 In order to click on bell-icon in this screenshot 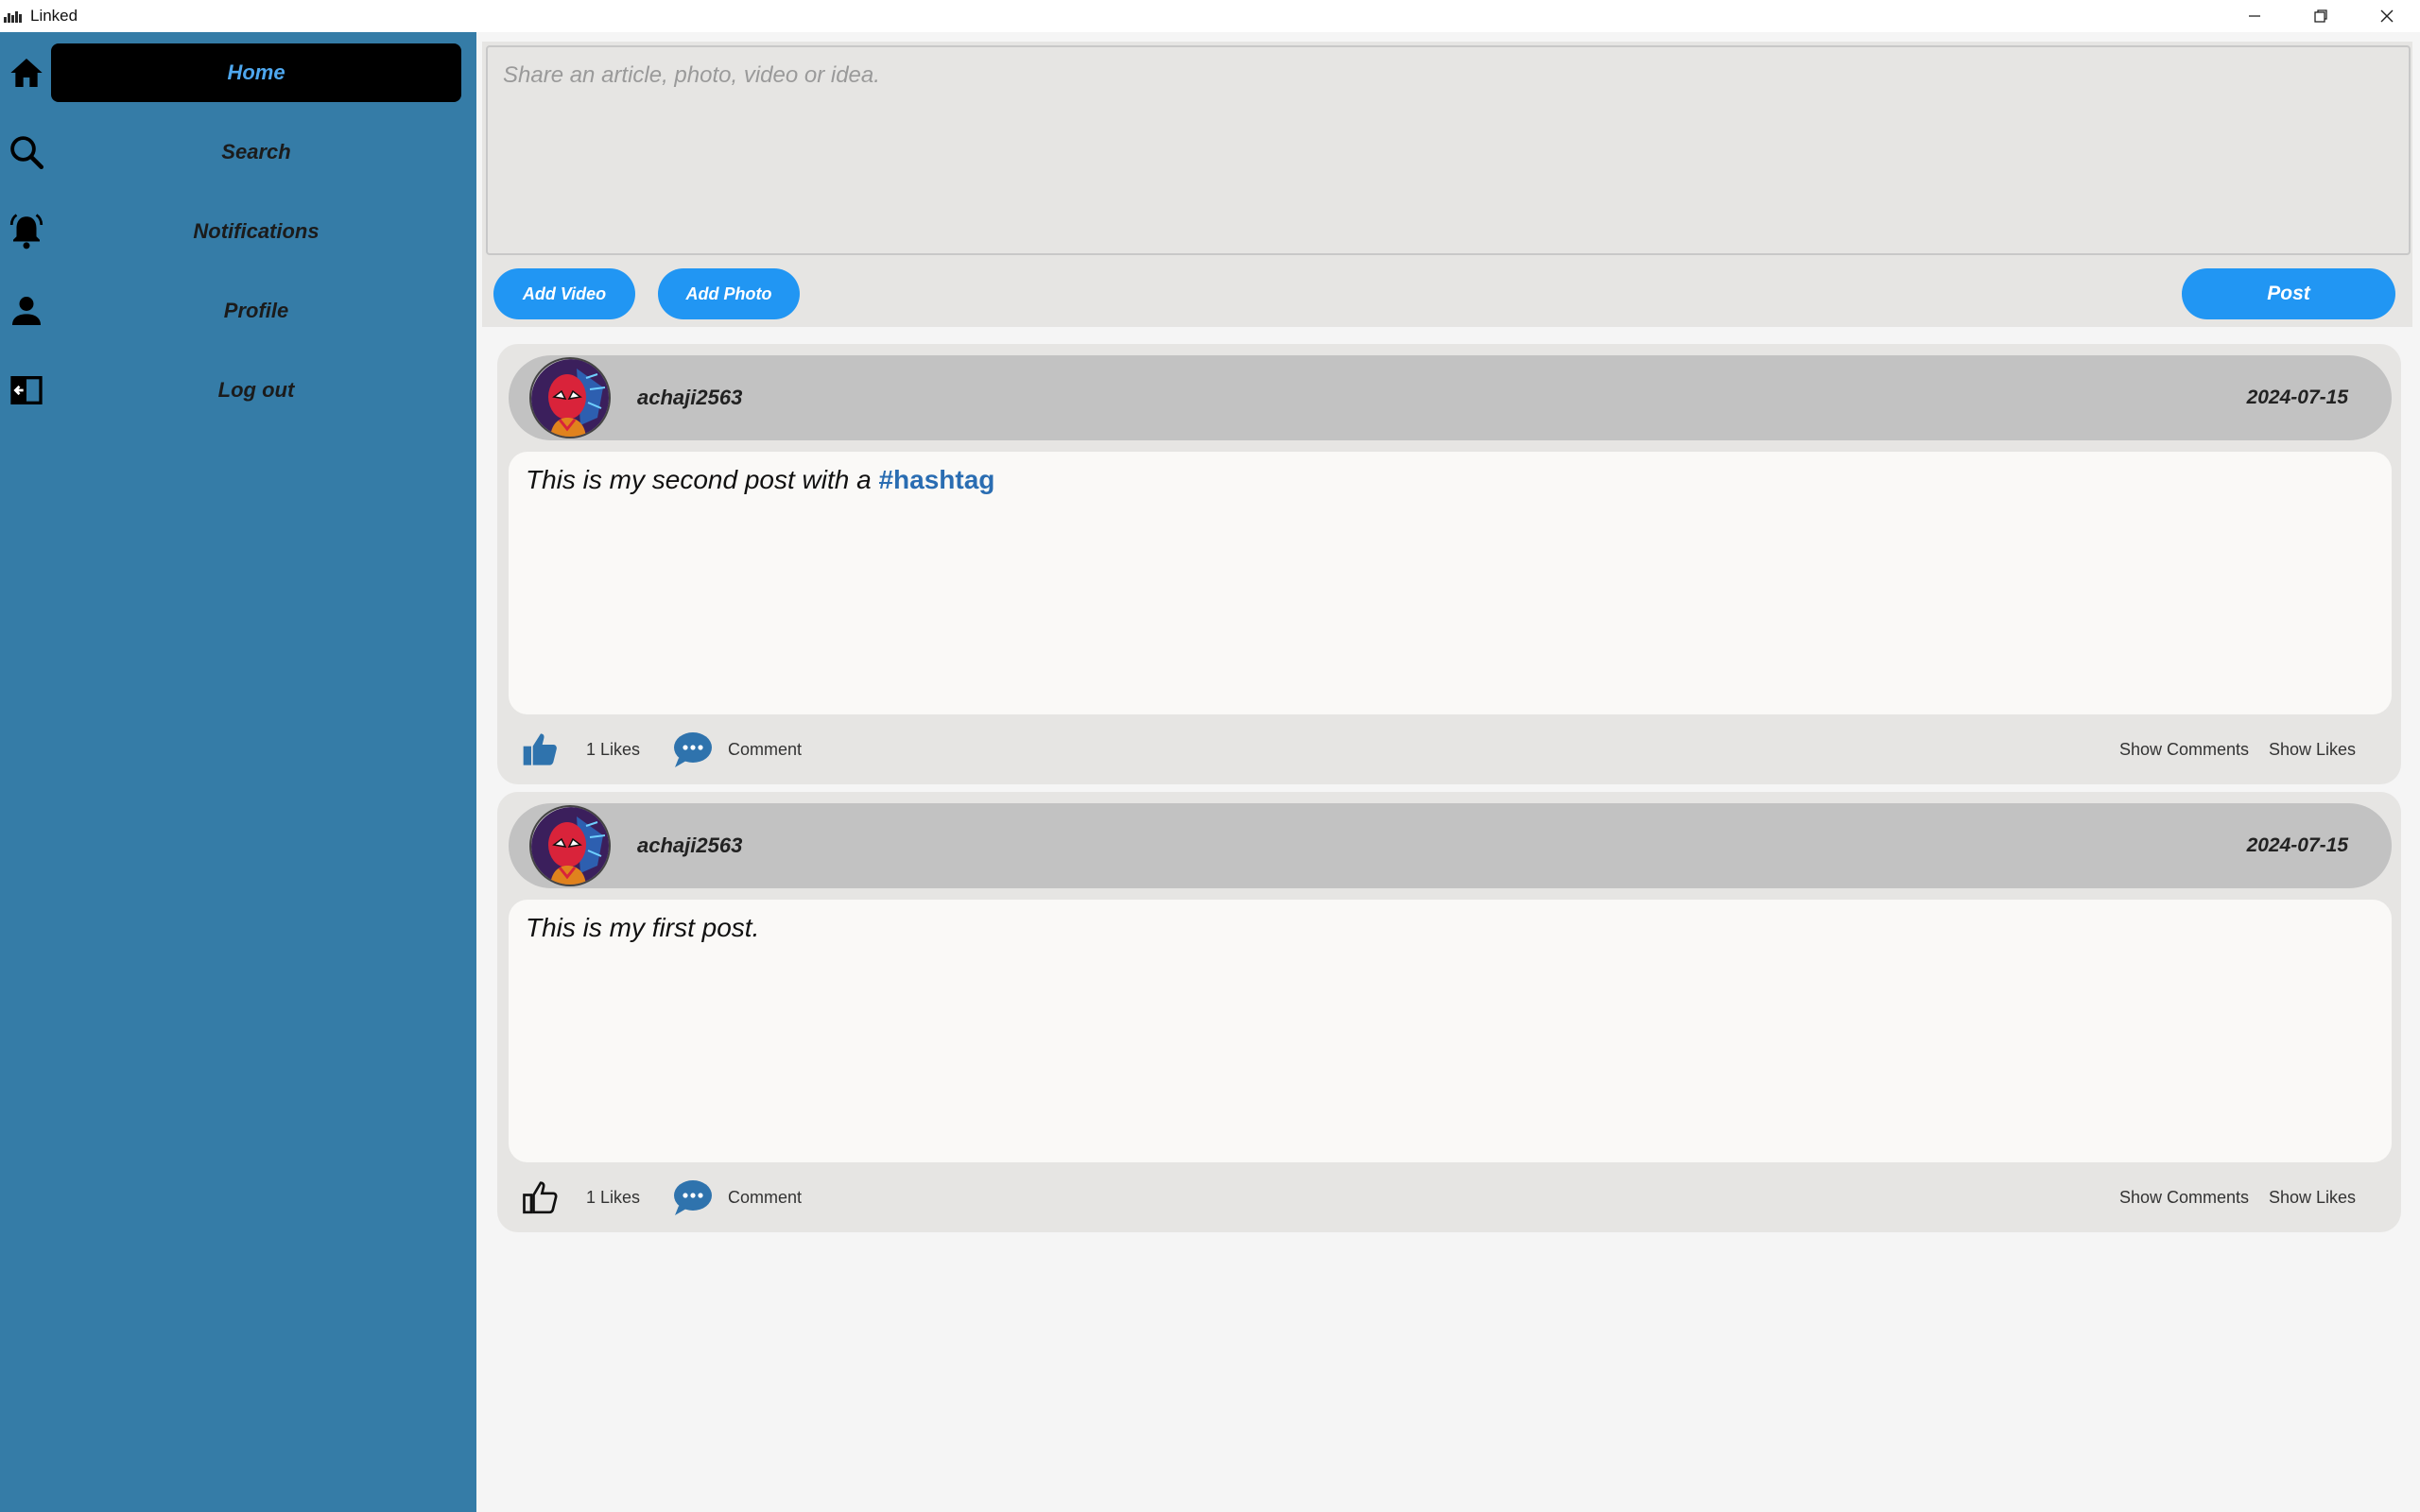, I will do `click(26, 231)`.